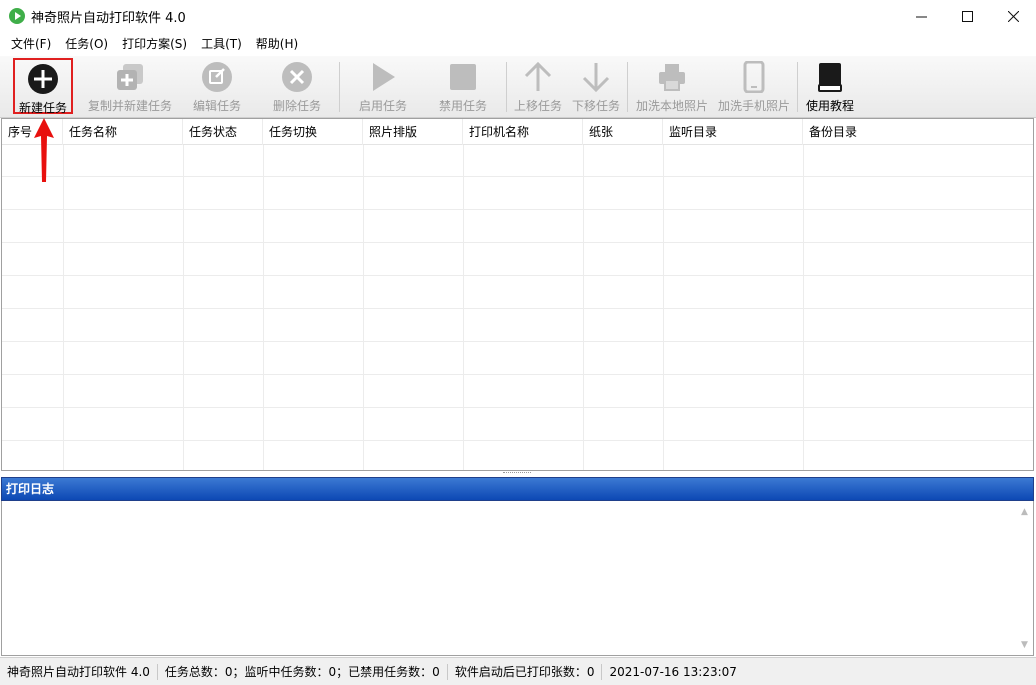 The image size is (1036, 685). What do you see at coordinates (277, 44) in the screenshot?
I see `menu-help: 帮助(H)` at bounding box center [277, 44].